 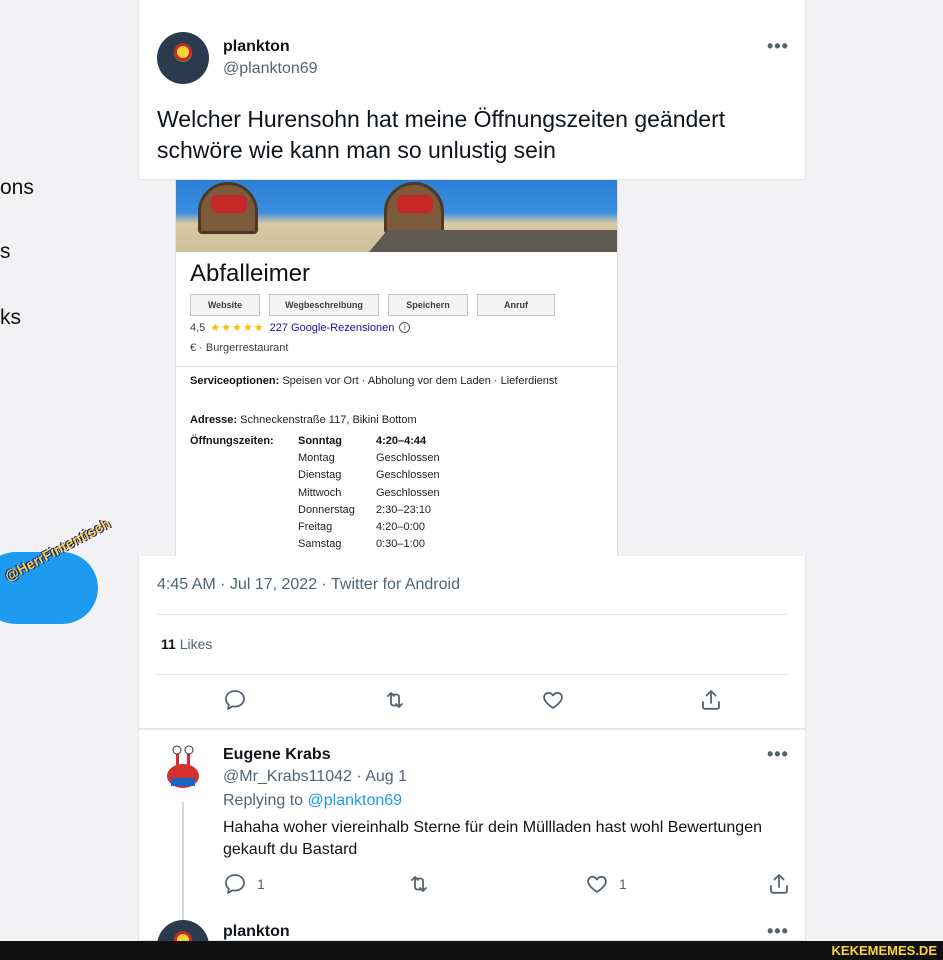 I want to click on site-watermark: KEKEMEMES.DE, so click(x=884, y=950).